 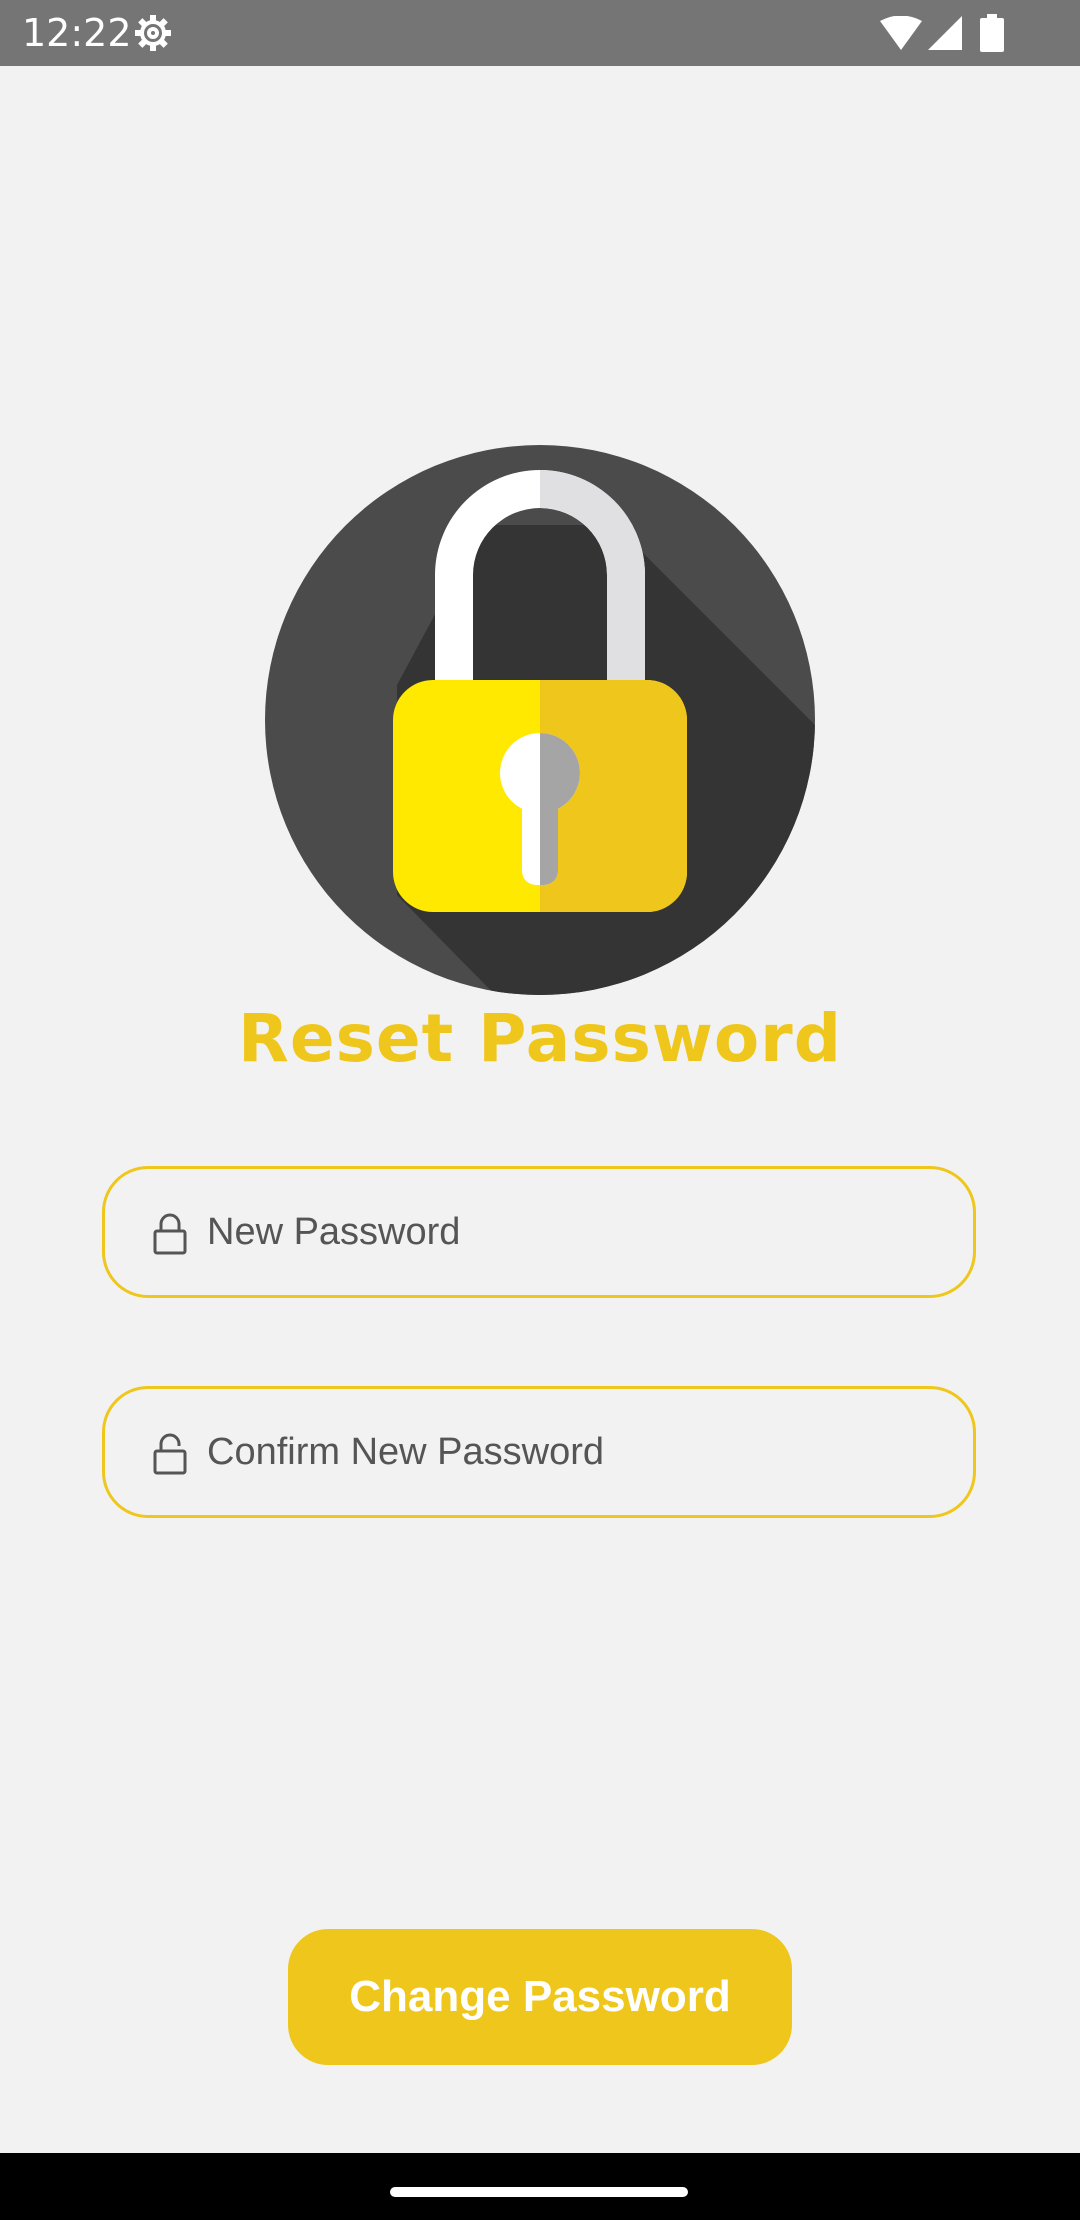 I want to click on confirm-password-placeholder: Confirm New Password, so click(x=405, y=1452).